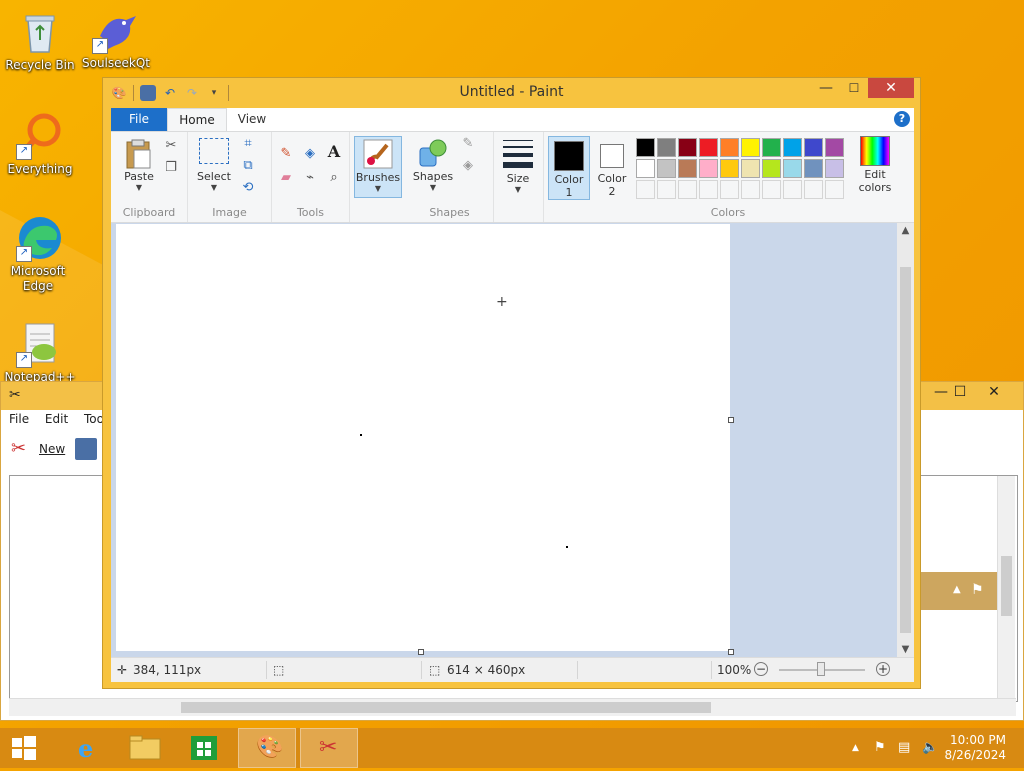 This screenshot has width=1024, height=771. I want to click on save-icon, so click(86, 449).